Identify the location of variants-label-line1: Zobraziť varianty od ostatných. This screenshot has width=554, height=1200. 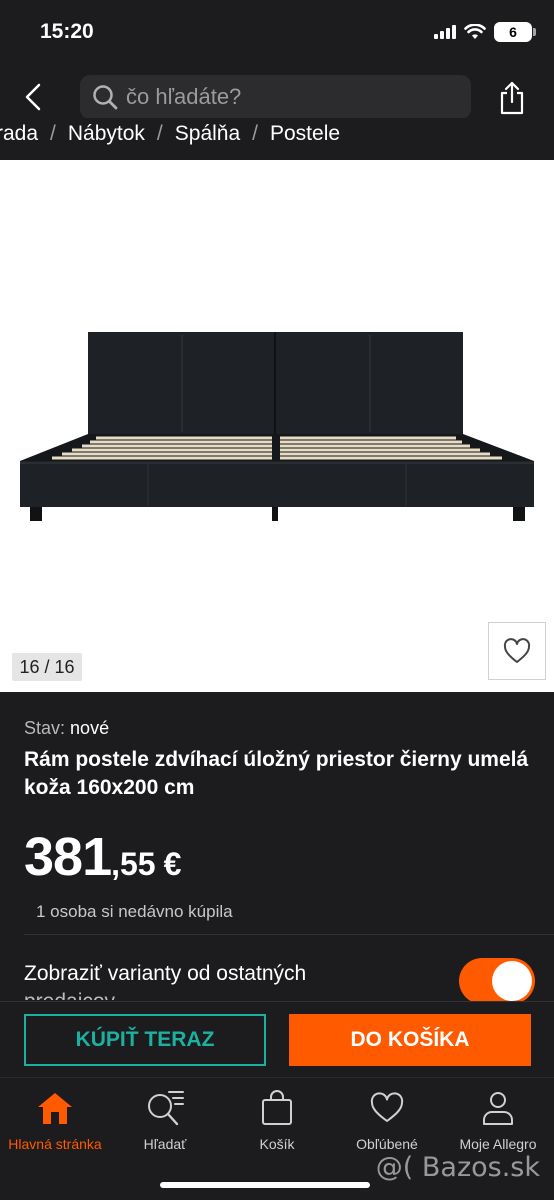
(165, 973).